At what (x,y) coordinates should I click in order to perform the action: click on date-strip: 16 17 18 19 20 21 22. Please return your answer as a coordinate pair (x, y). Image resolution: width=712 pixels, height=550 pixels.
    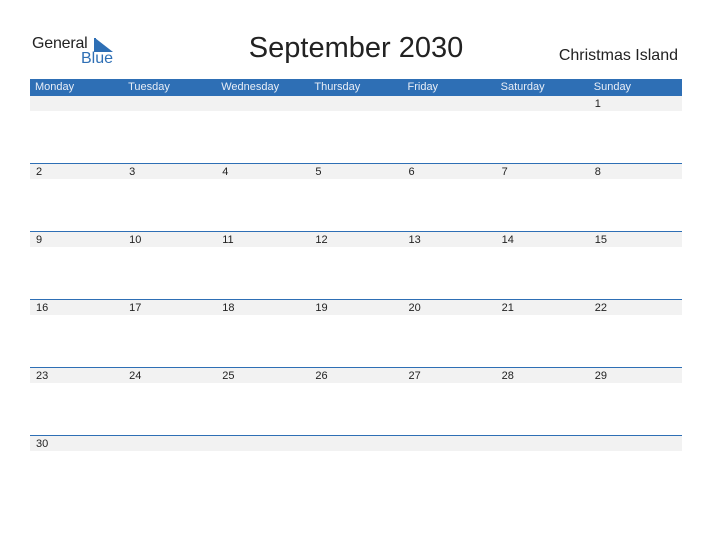
    Looking at the image, I should click on (356, 307).